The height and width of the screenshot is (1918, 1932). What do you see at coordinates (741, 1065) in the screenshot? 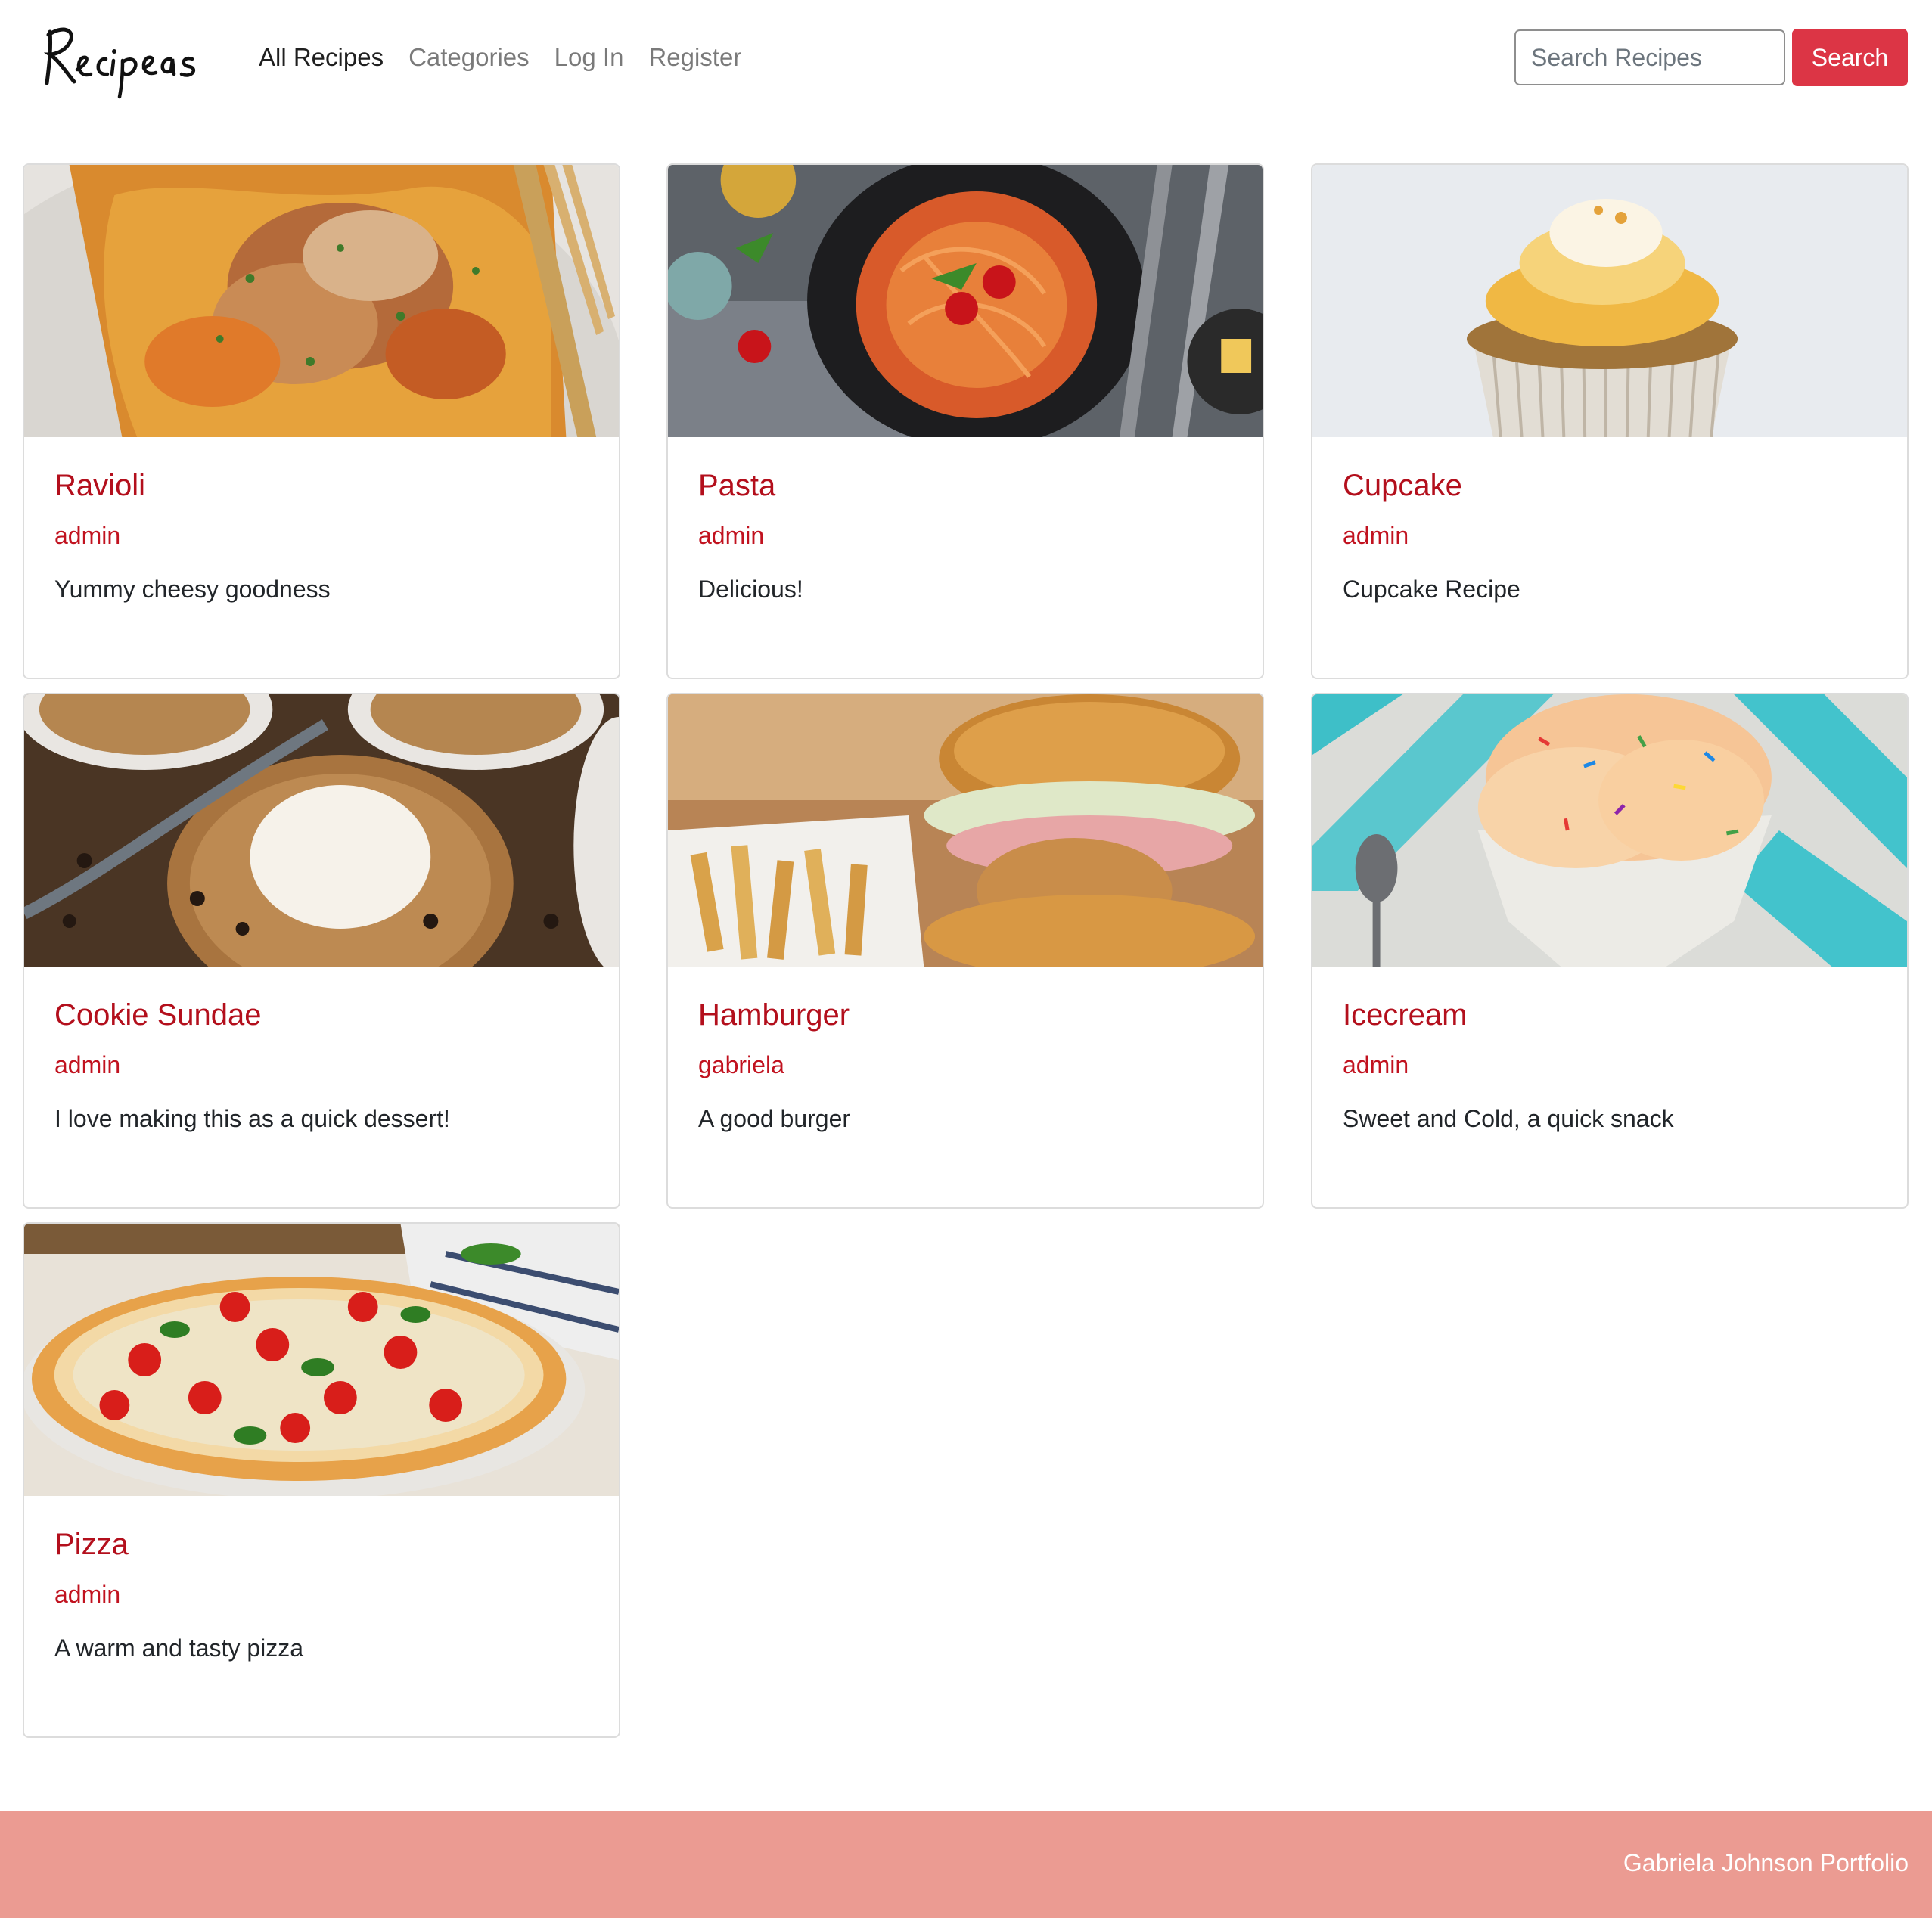
I see `recipe-author: gabriela` at bounding box center [741, 1065].